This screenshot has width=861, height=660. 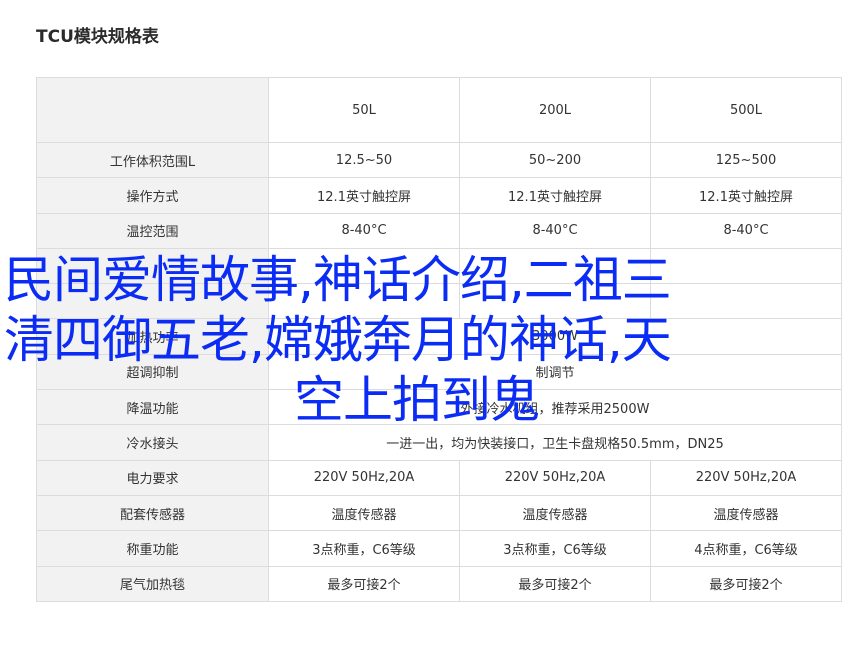 What do you see at coordinates (338, 280) in the screenshot?
I see `overlay-line: 民间爱情故事,神话介绍,二祖三` at bounding box center [338, 280].